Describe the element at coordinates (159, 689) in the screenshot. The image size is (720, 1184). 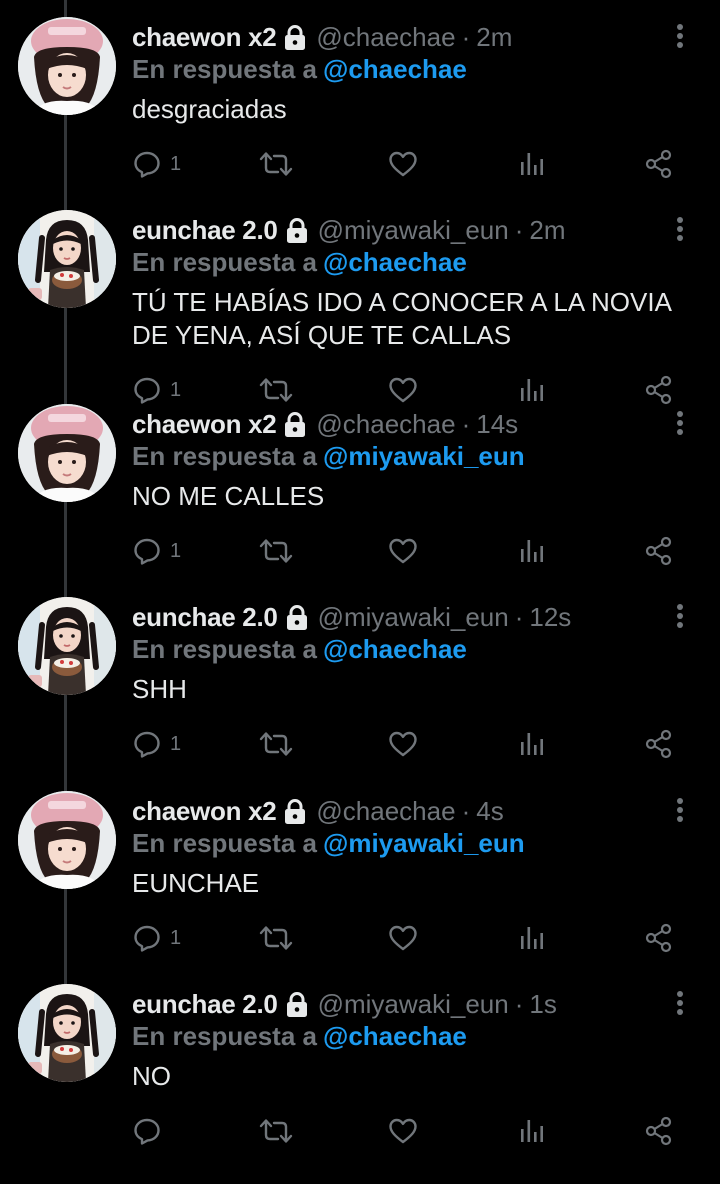
I see `tweet-text: SHH` at that location.